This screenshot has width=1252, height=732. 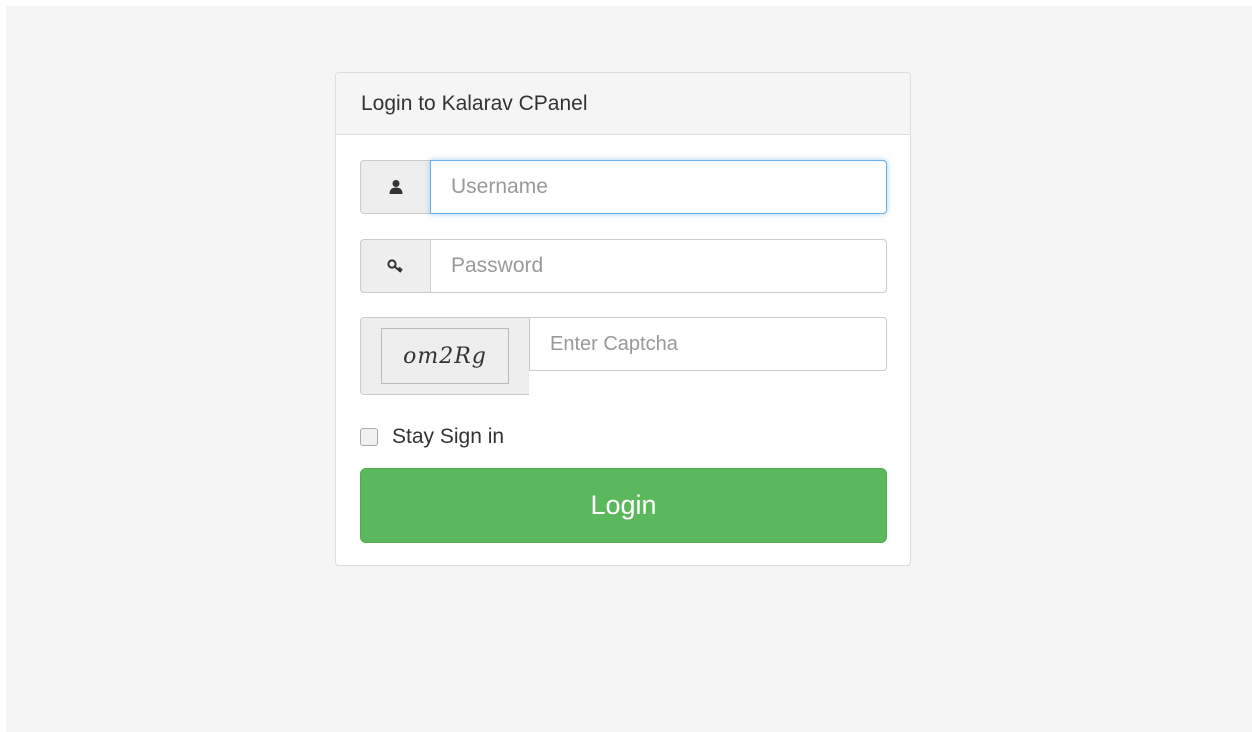 I want to click on password-input, so click(x=658, y=266).